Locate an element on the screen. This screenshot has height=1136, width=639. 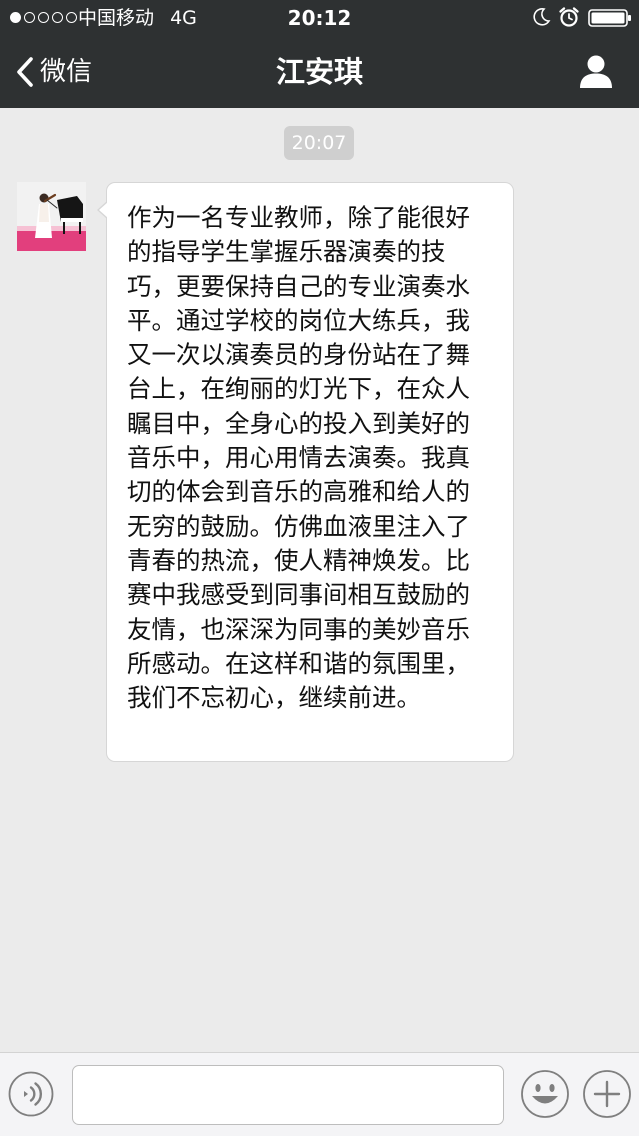
message-input is located at coordinates (288, 1095).